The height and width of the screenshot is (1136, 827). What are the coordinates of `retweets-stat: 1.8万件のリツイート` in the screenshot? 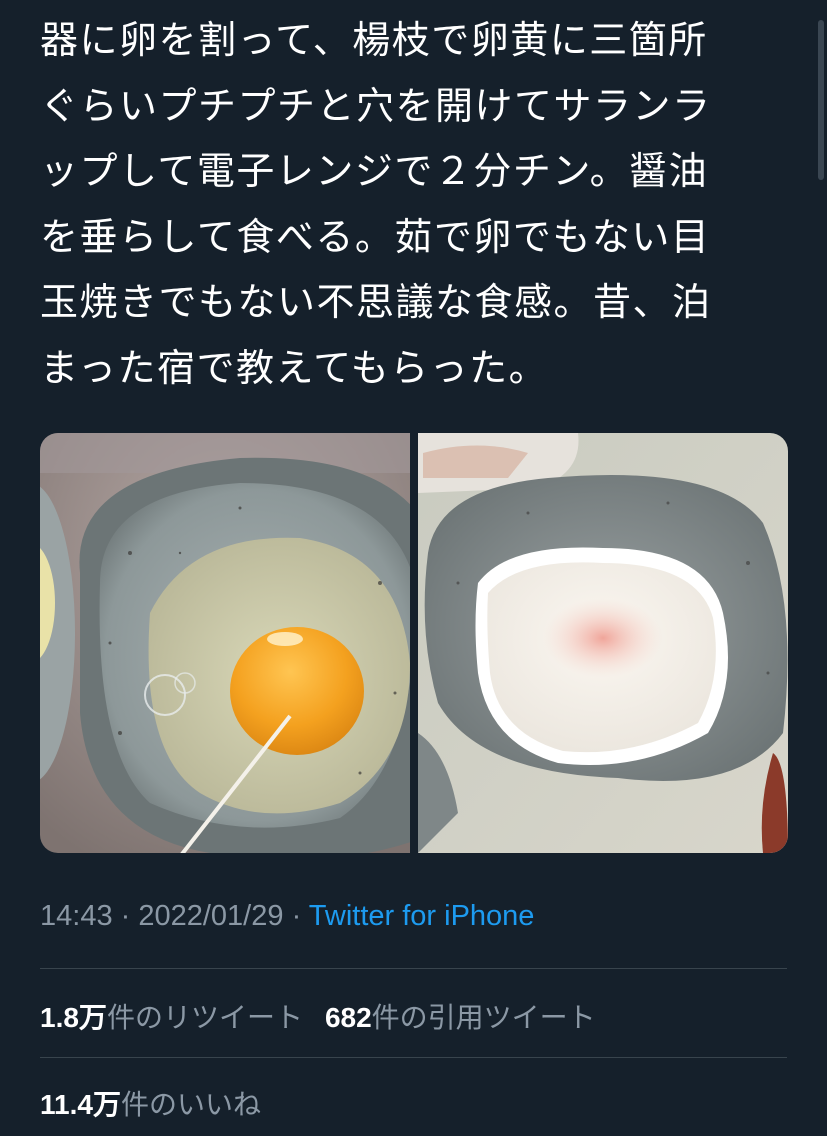 It's located at (171, 1017).